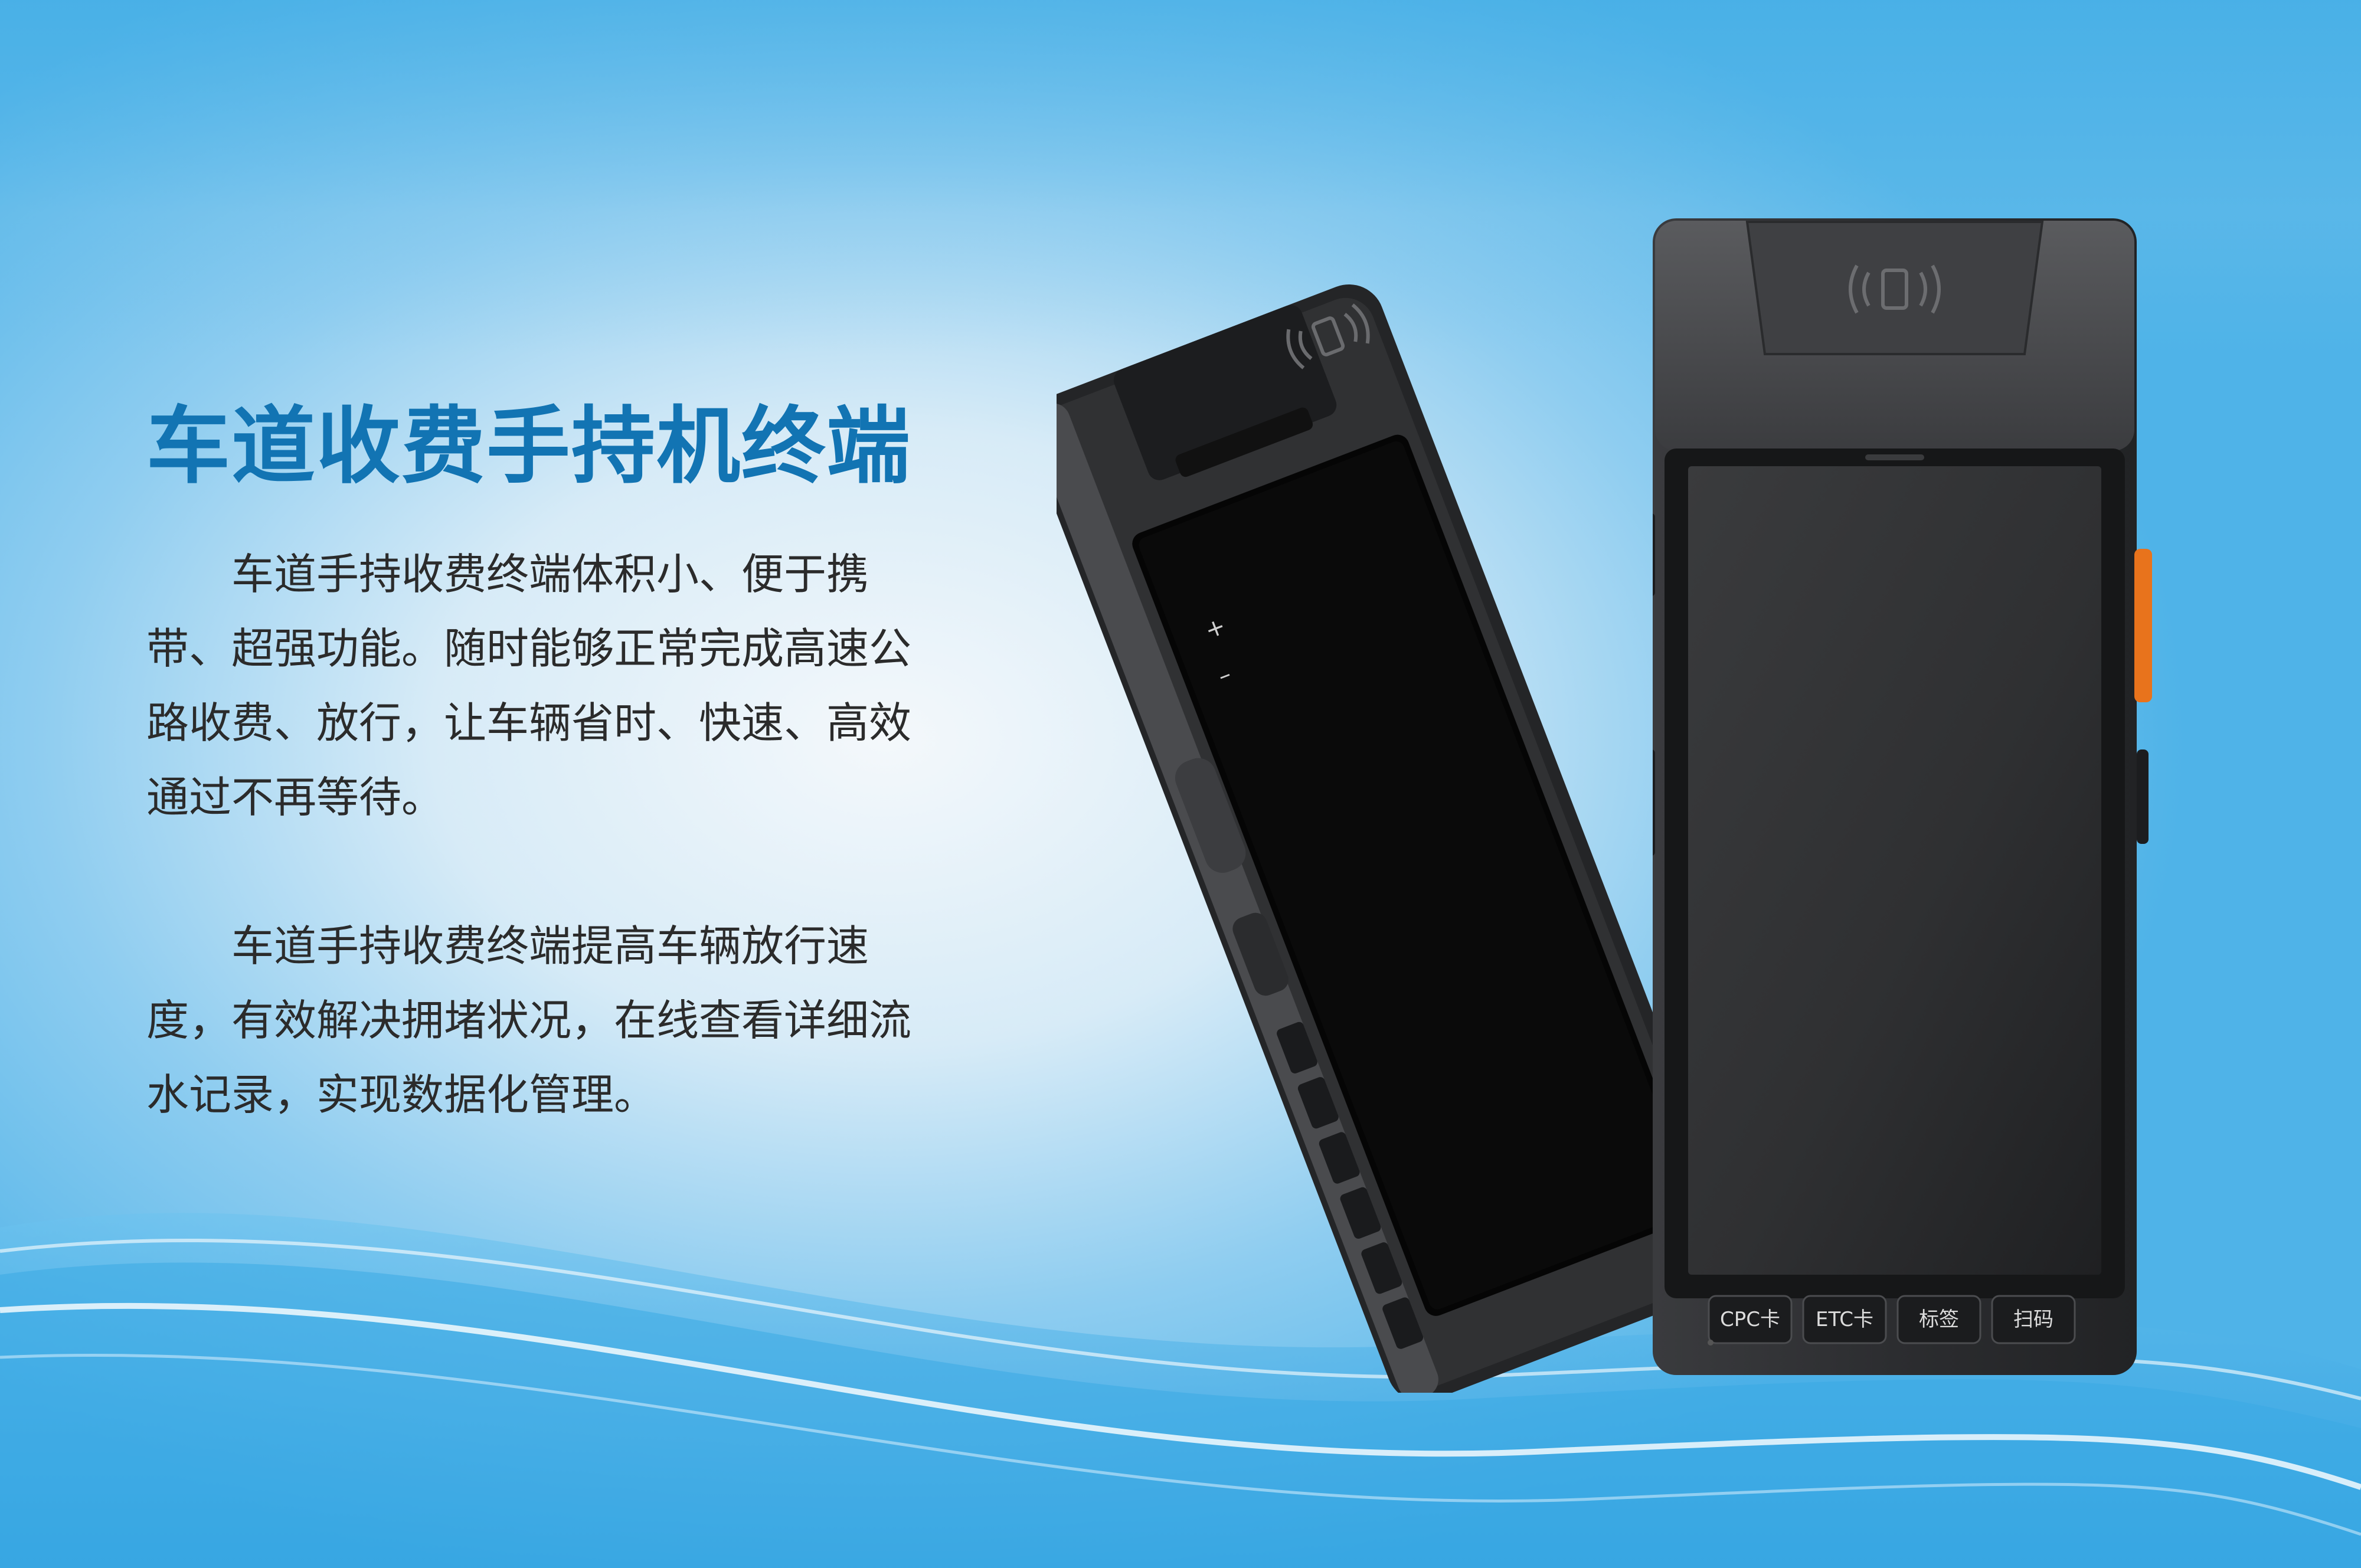 This screenshot has height=1568, width=2361. I want to click on key-cpc: CPC卡, so click(1750, 1319).